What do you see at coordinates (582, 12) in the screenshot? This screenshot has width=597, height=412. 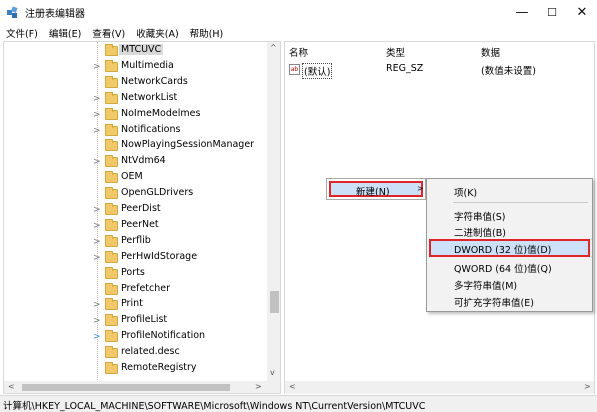 I see `close-button: ✕` at bounding box center [582, 12].